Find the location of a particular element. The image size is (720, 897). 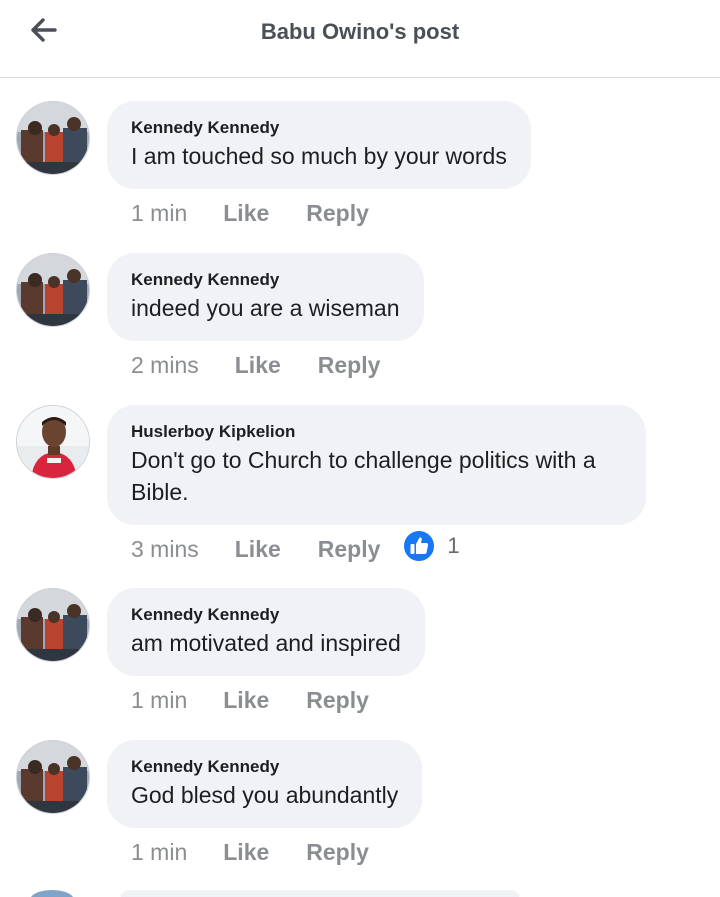

comment-actions: 2 mins Like Reply is located at coordinates (255, 365).